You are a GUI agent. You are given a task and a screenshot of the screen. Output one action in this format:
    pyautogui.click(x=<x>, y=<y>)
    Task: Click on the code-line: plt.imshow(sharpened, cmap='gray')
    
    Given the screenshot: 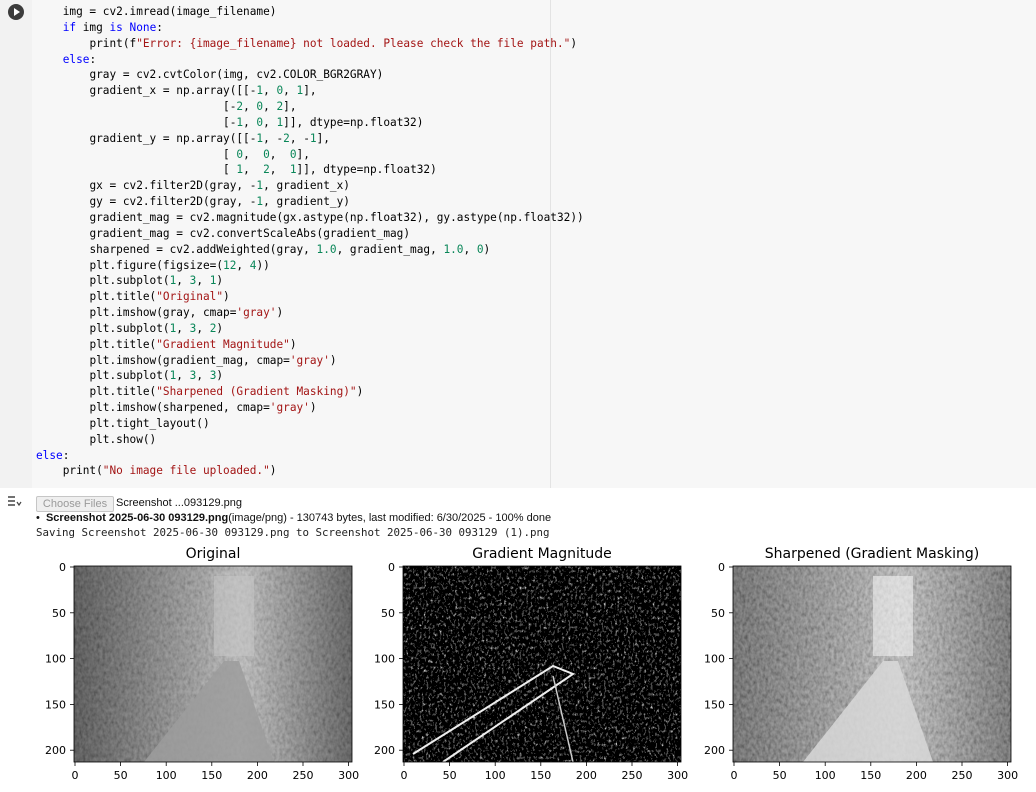 What is the action you would take?
    pyautogui.click(x=203, y=408)
    